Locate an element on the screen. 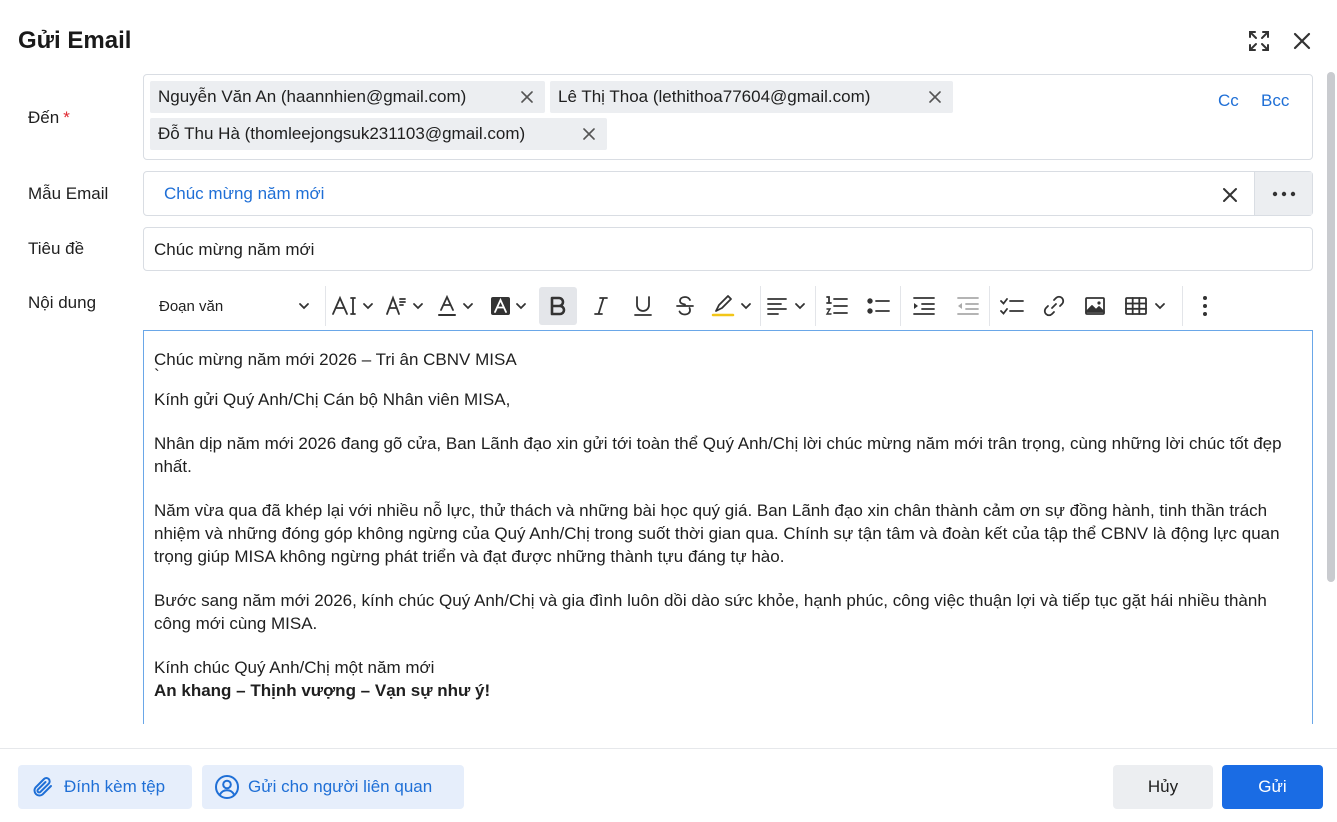 This screenshot has height=822, width=1337. outdent-button is located at coordinates (968, 306).